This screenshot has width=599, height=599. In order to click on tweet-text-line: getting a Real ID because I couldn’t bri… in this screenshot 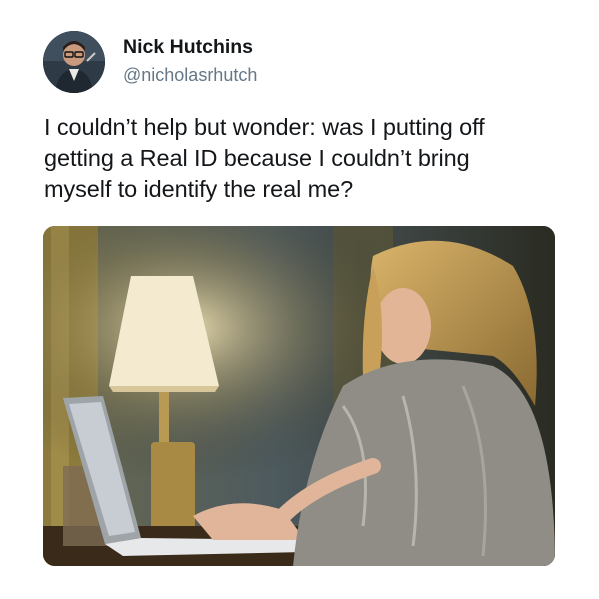, I will do `click(257, 158)`.